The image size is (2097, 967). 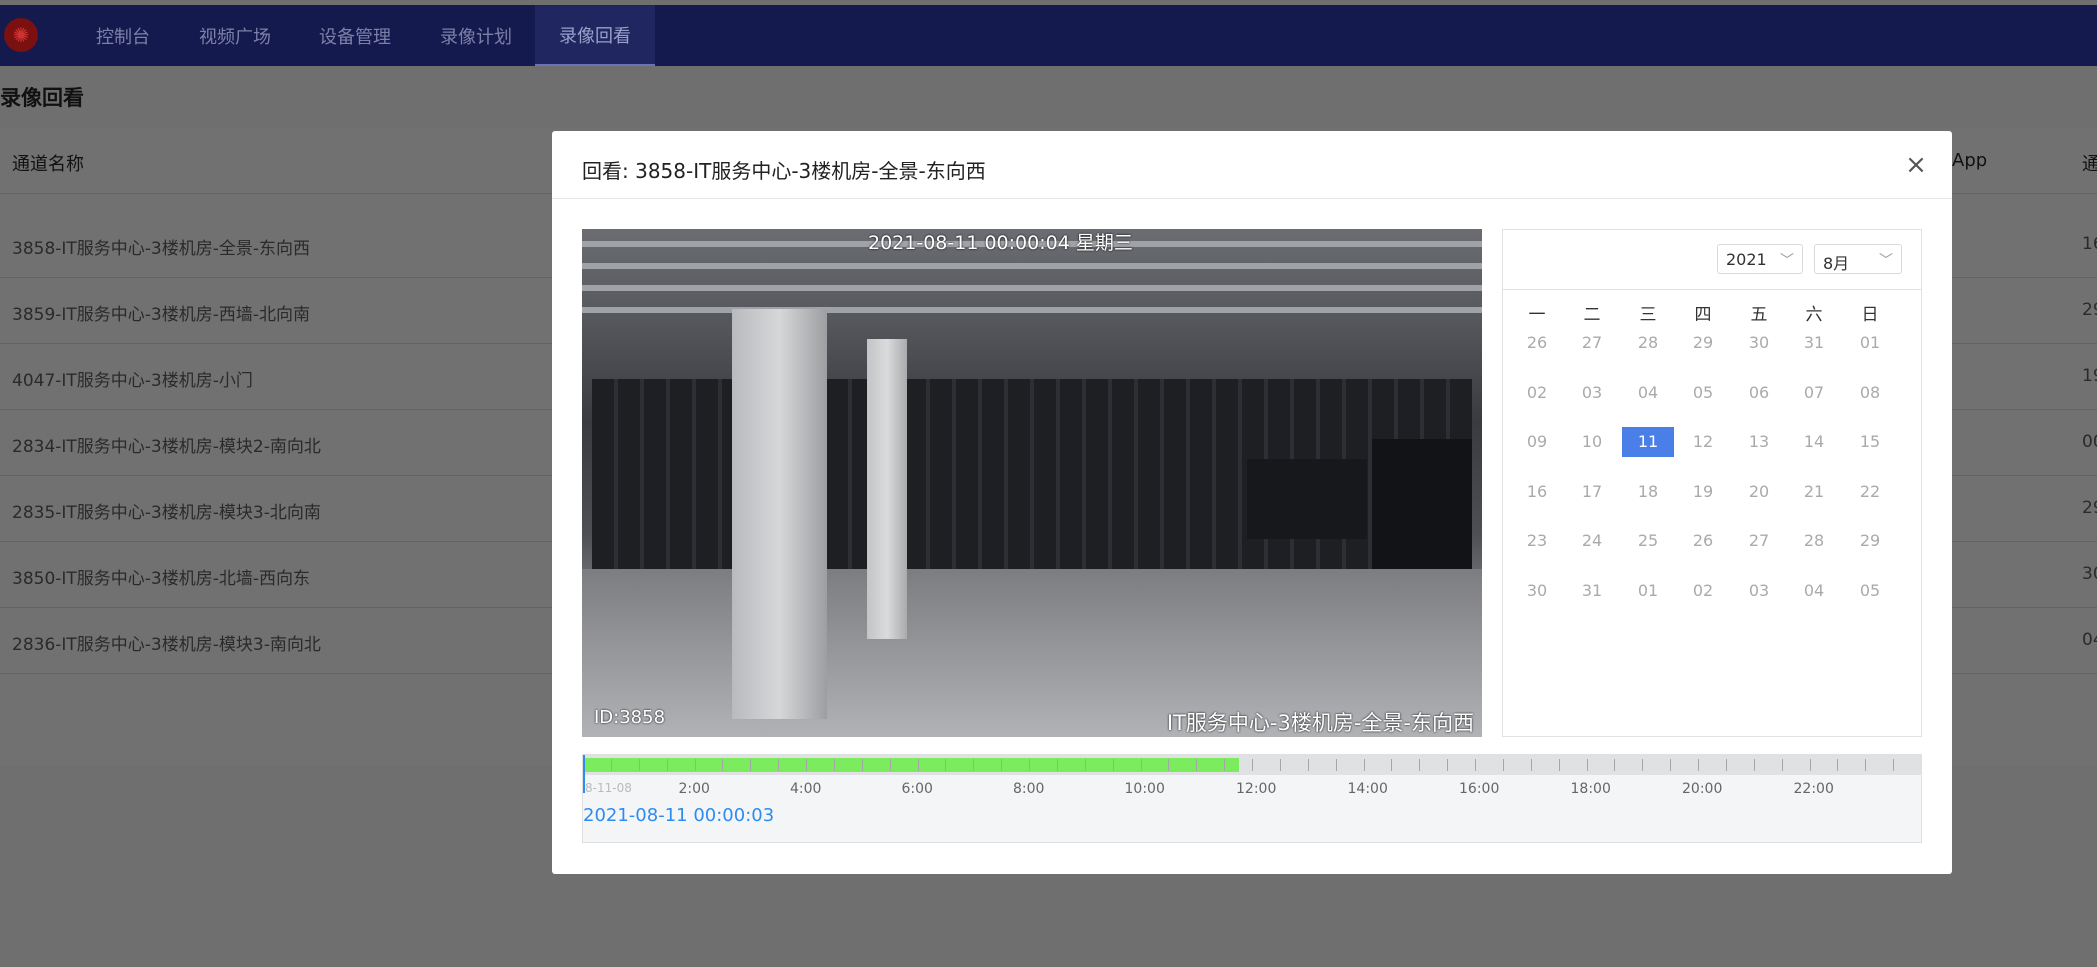 I want to click on calendar-day: 24, so click(x=1592, y=541).